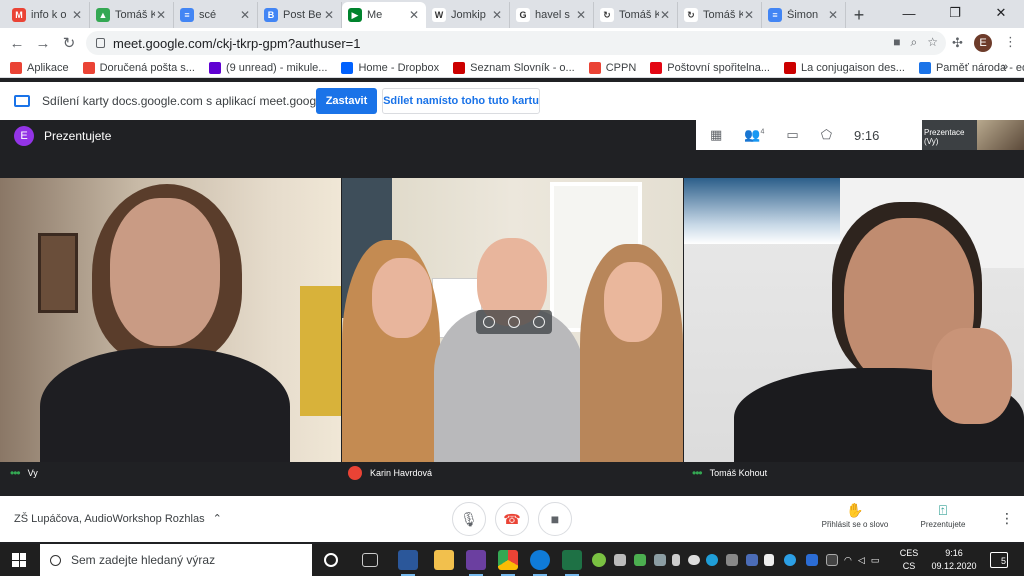 The image size is (1024, 576). Describe the element at coordinates (712, 560) in the screenshot. I see `app-icon-blue` at that location.